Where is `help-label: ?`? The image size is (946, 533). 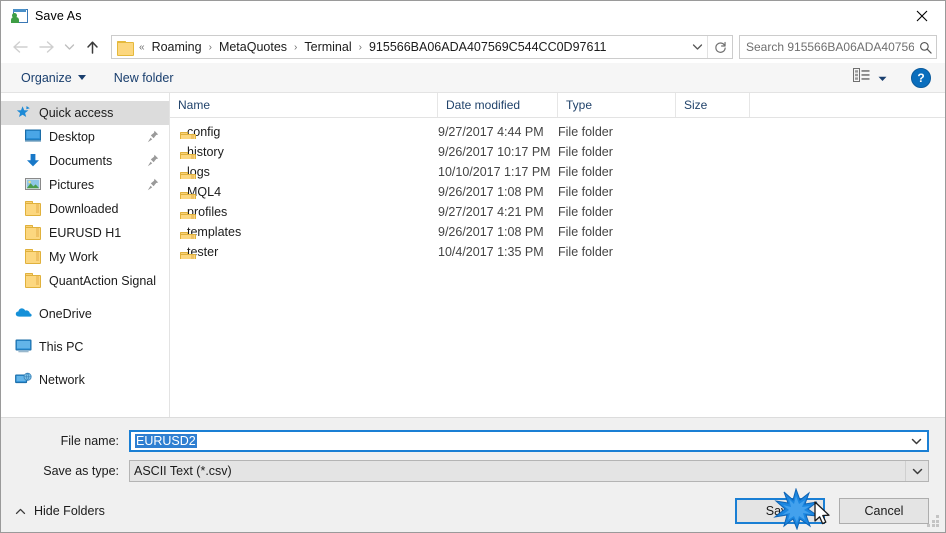 help-label: ? is located at coordinates (921, 77).